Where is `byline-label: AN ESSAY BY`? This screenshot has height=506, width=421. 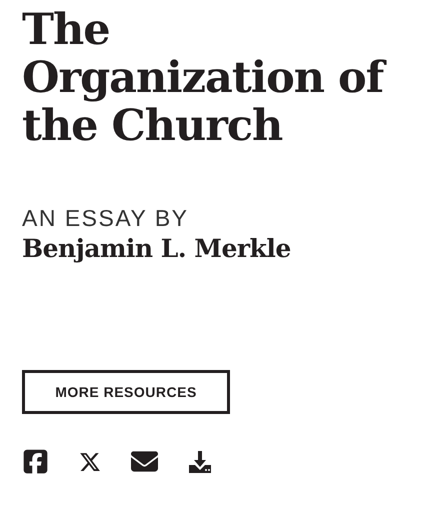
byline-label: AN ESSAY BY is located at coordinates (105, 218).